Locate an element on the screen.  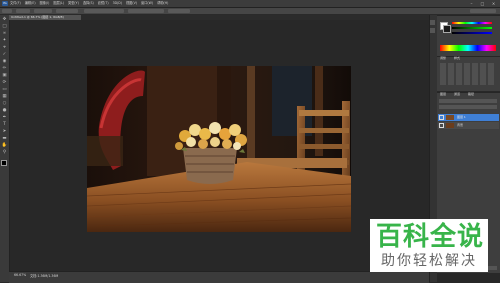
menu-help: 帮助(H) is located at coordinates (162, 3).